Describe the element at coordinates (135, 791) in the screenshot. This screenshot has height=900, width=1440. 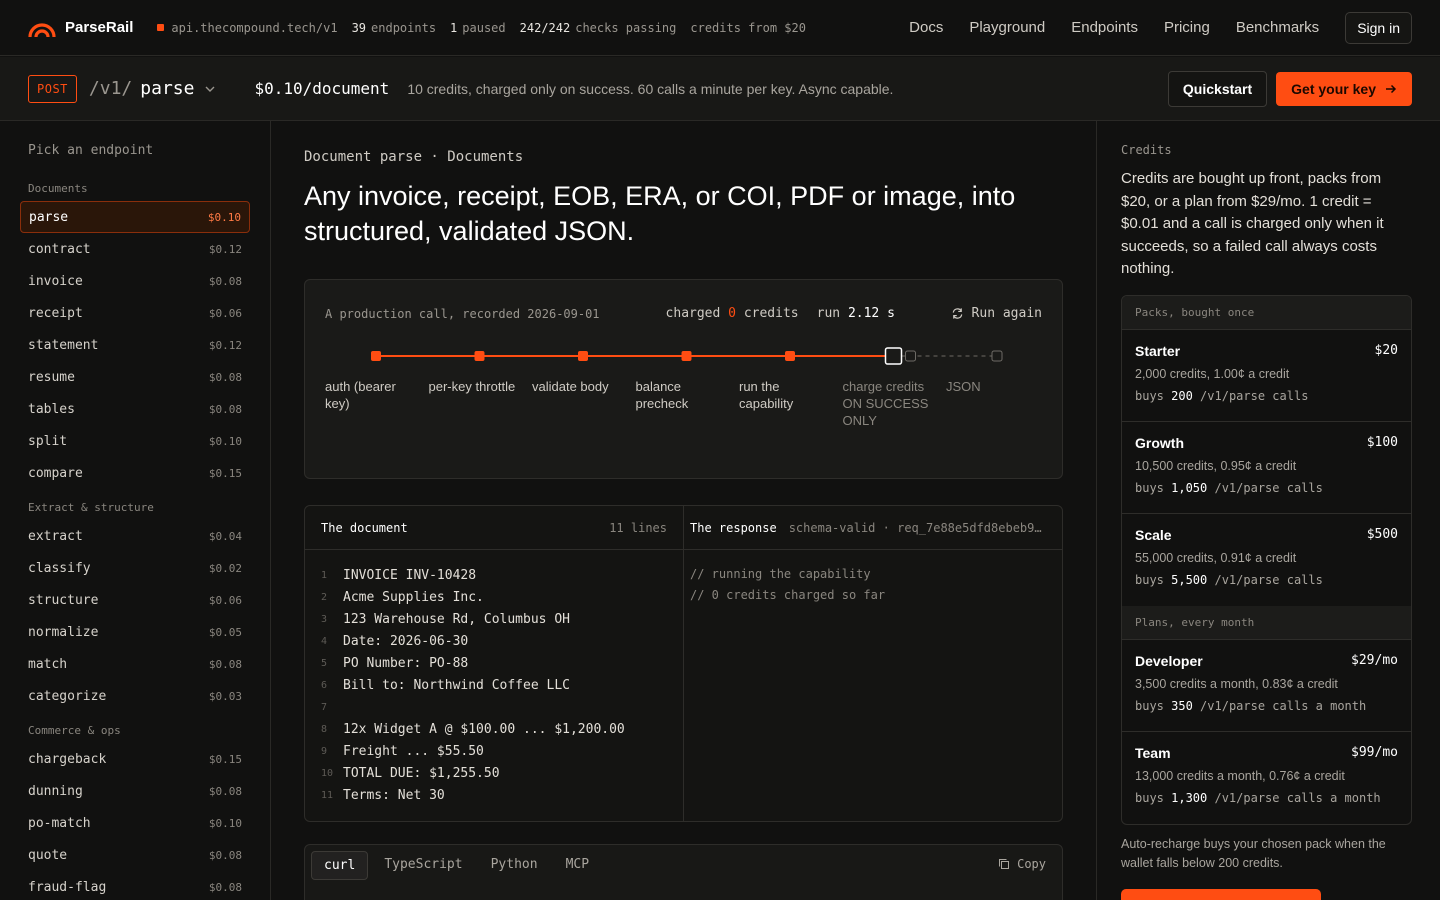
I see `sidebar-item-dunning: dunning $0.08` at that location.